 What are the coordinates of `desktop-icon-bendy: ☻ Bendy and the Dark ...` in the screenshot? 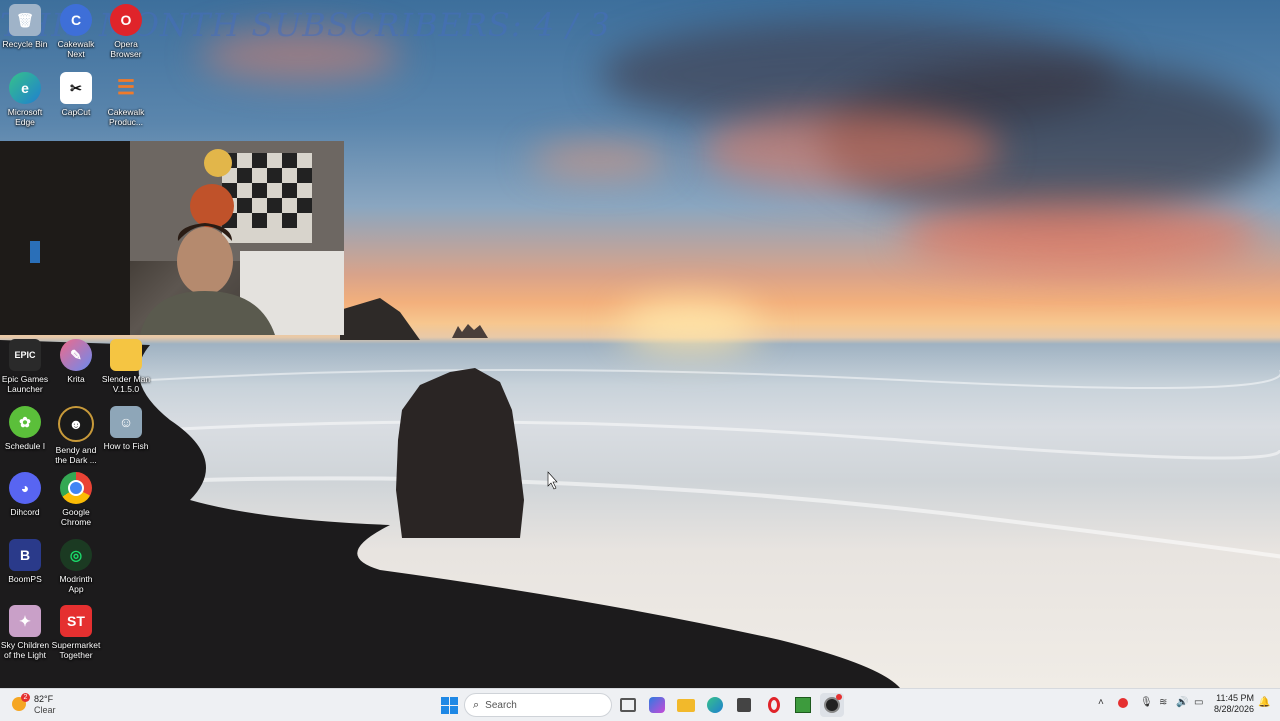 It's located at (76, 435).